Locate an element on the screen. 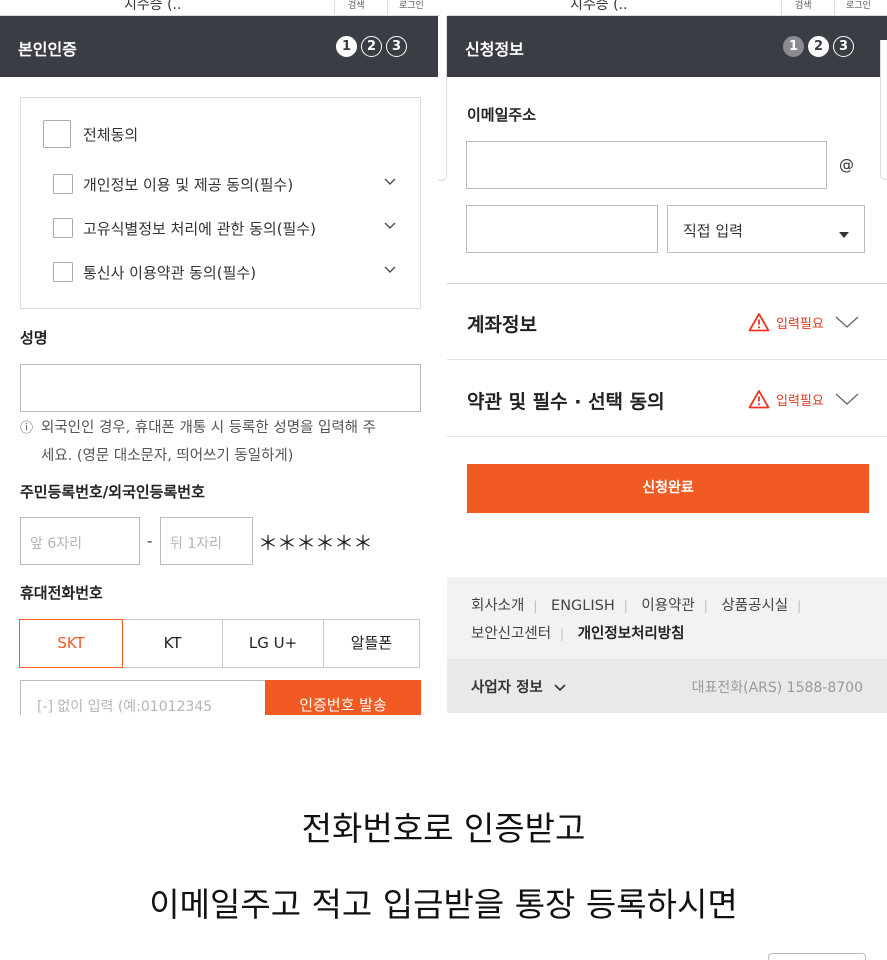  name-note-line1: 외국인인 경우, 휴대폰 개통 시 등록한 성명을 입력해 주 is located at coordinates (208, 428).